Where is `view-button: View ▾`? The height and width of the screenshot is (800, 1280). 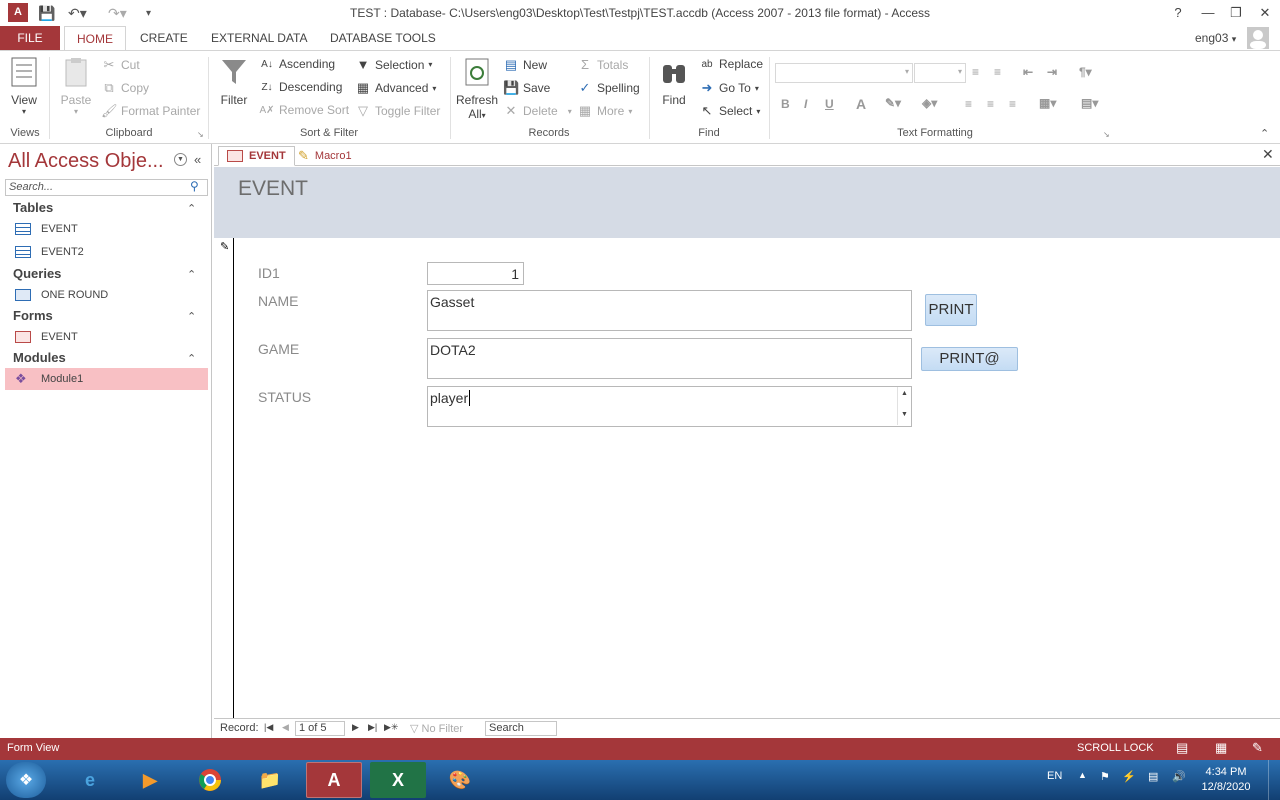 view-button: View ▾ is located at coordinates (24, 86).